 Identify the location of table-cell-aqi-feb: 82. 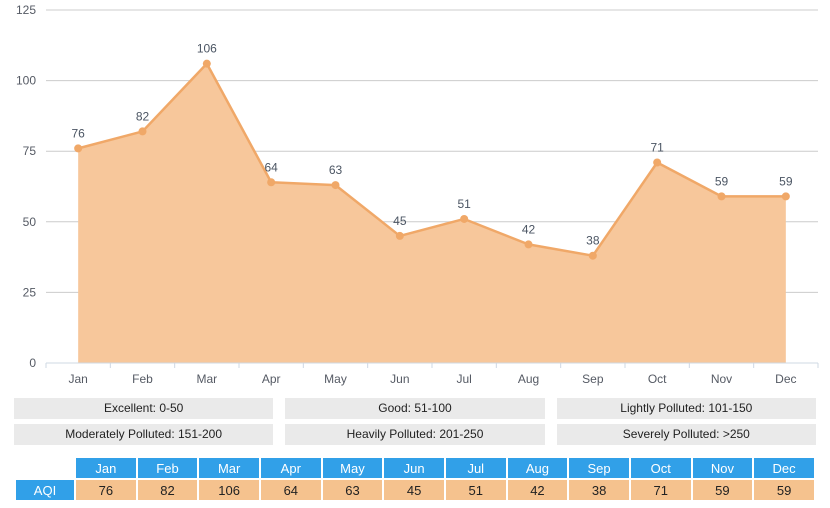
(167, 490).